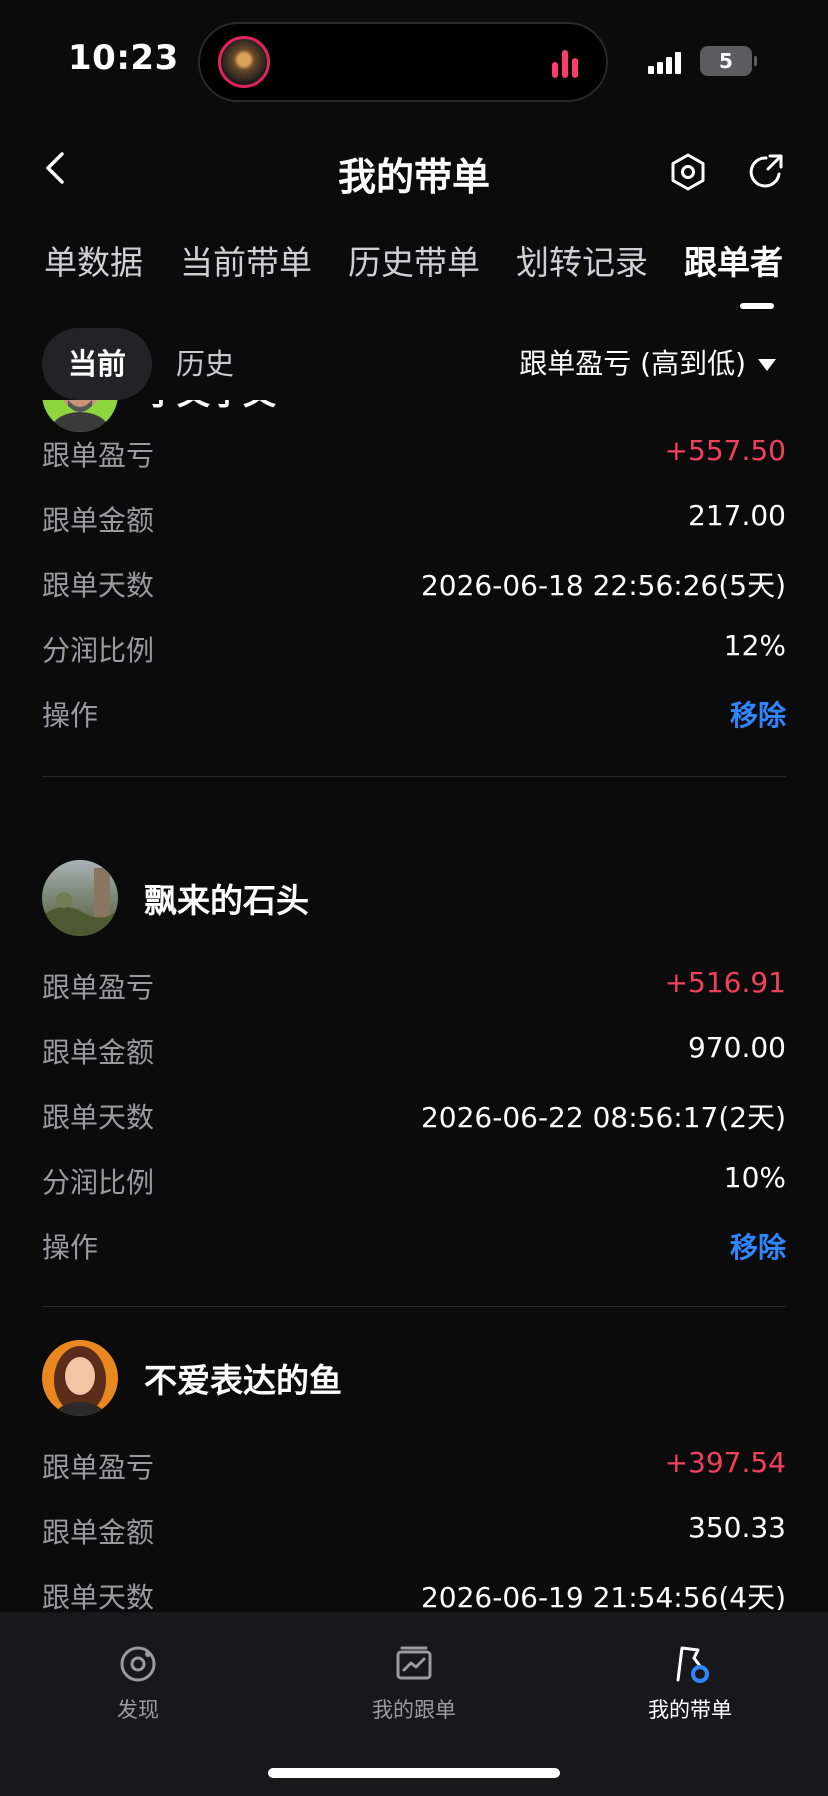 Image resolution: width=828 pixels, height=1796 pixels. I want to click on tab-bar: 单数据 当前带单 历史带单 划转记录 跟单者, so click(414, 261).